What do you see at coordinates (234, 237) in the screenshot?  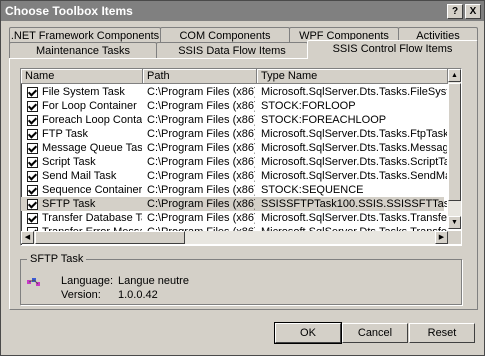 I see `horizontal-scrollbar: ◀ ▶` at bounding box center [234, 237].